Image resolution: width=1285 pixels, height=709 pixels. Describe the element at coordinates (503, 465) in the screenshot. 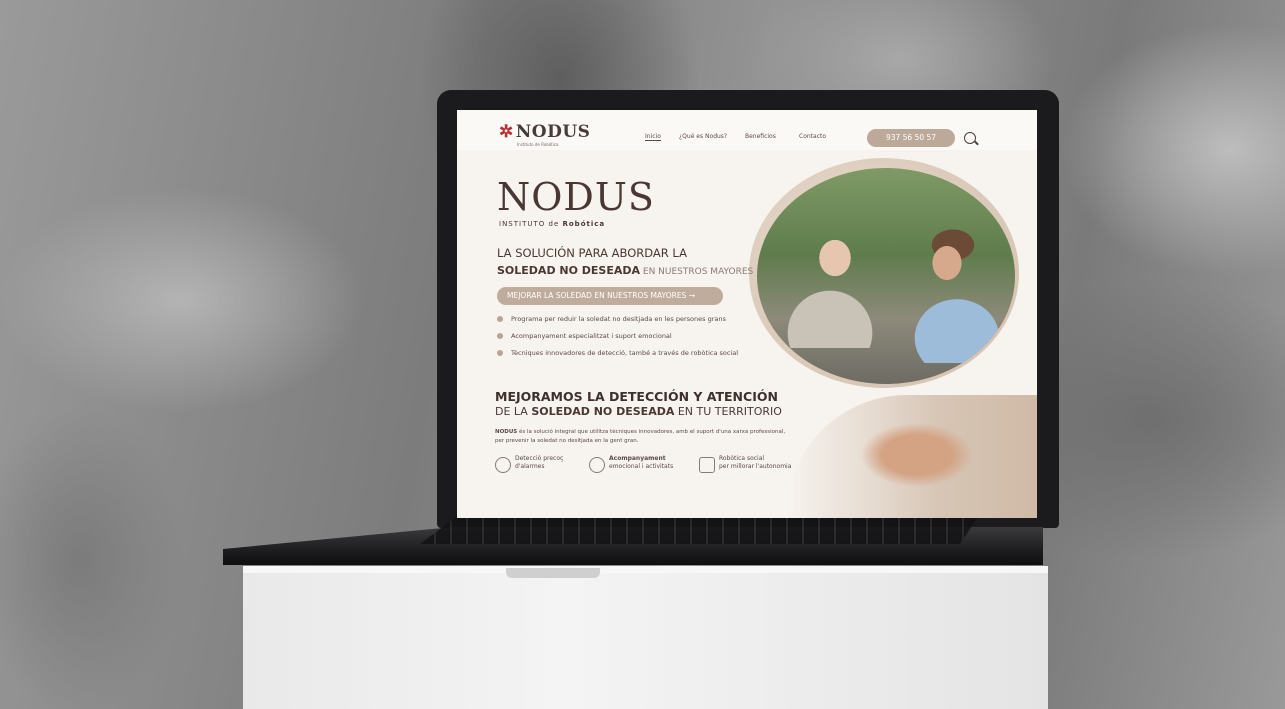

I see `detection-icon` at that location.